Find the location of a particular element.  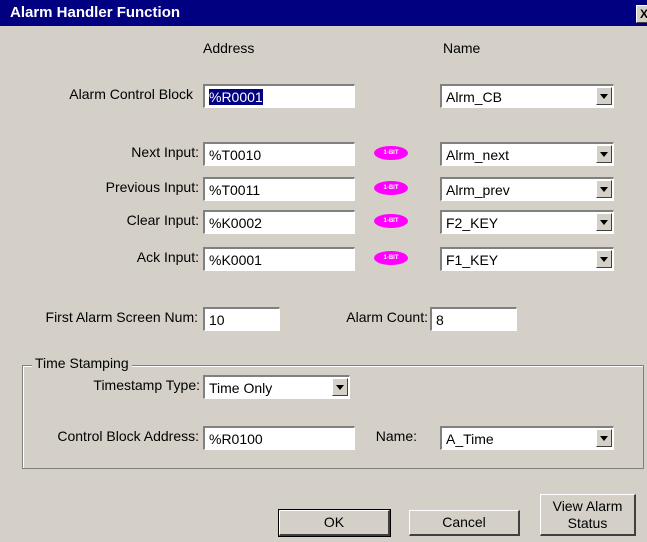

ack-input-address-field: %K0001 is located at coordinates (279, 259).